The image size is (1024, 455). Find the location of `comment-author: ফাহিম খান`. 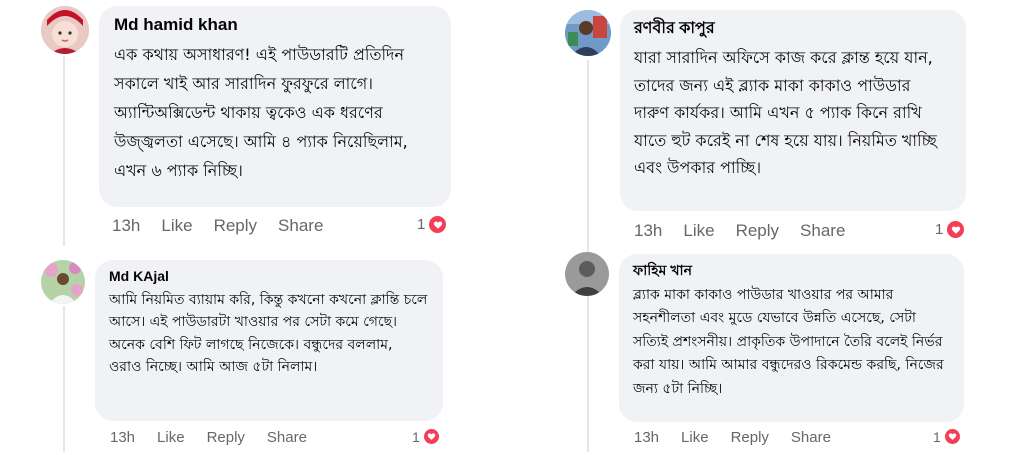

comment-author: ফাহিম খান is located at coordinates (791, 270).